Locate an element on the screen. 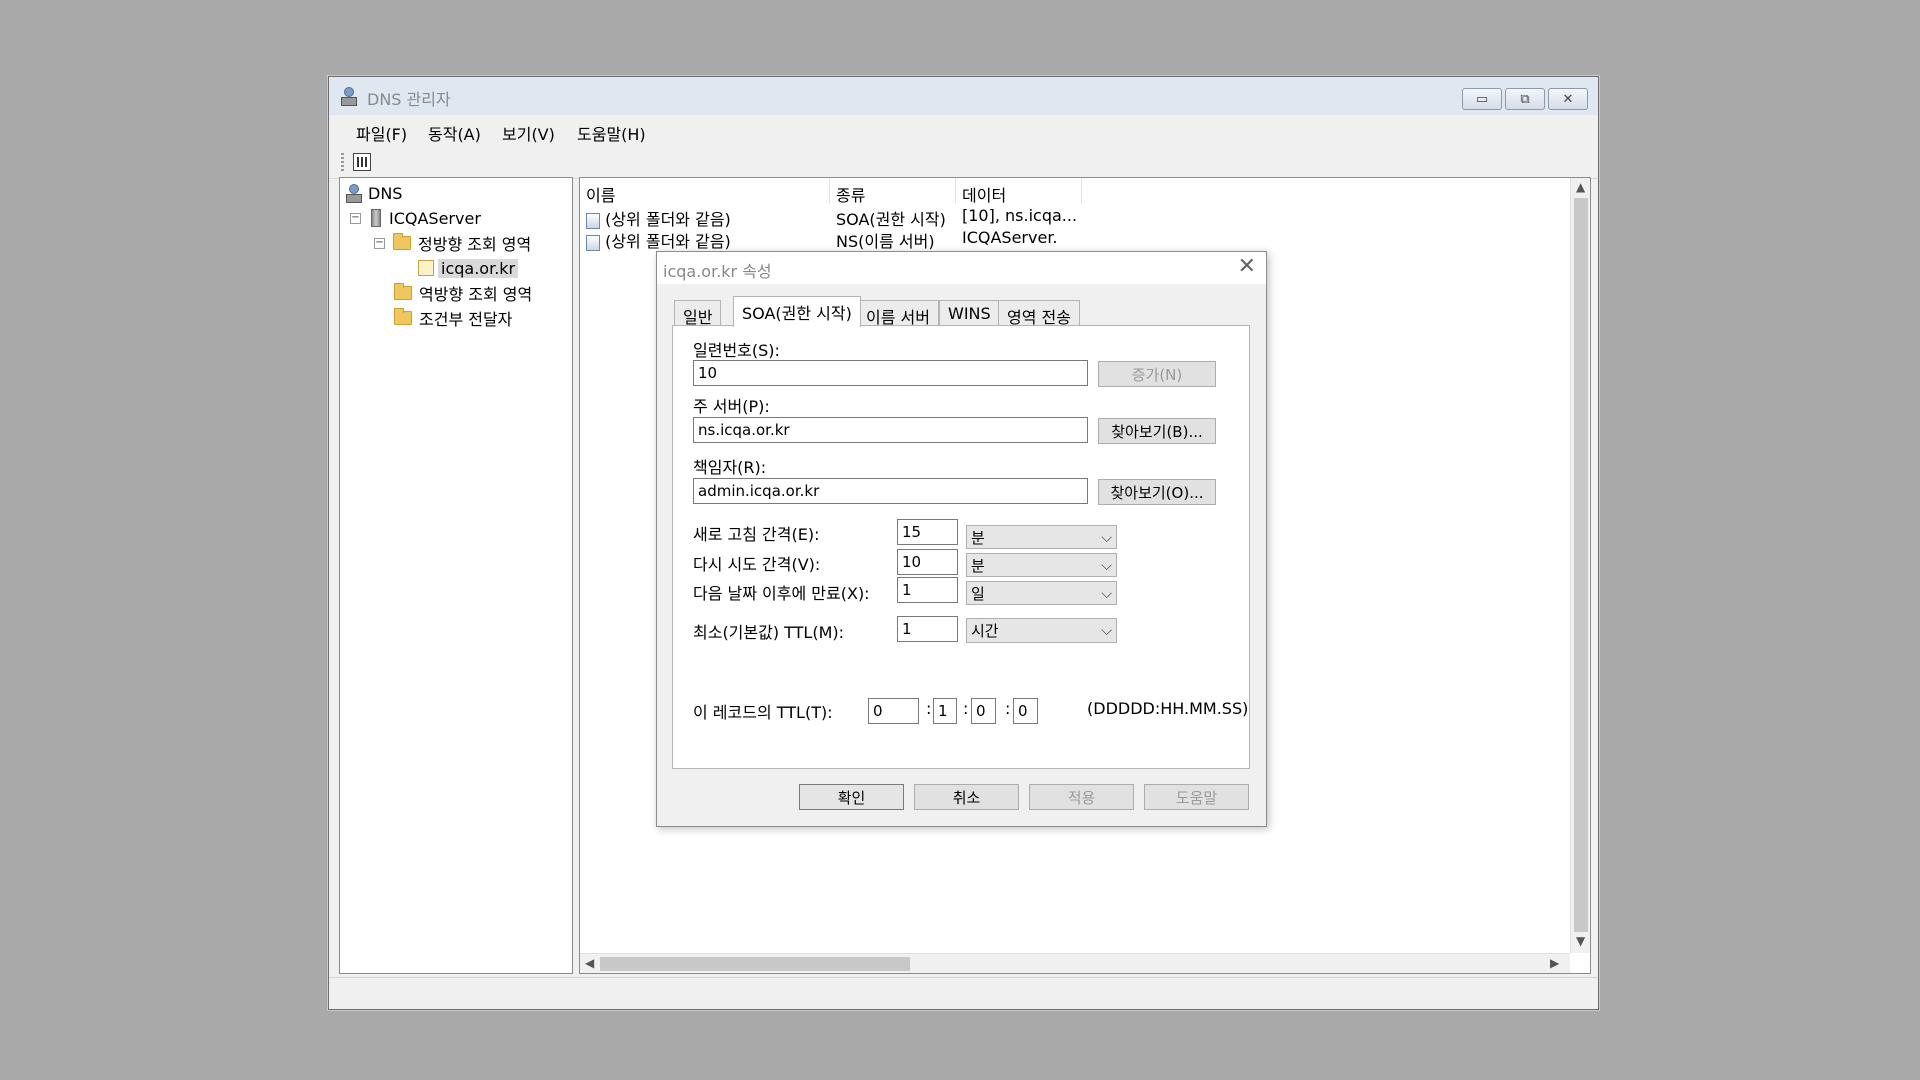  maximize-button: ⧉ is located at coordinates (1525, 99).